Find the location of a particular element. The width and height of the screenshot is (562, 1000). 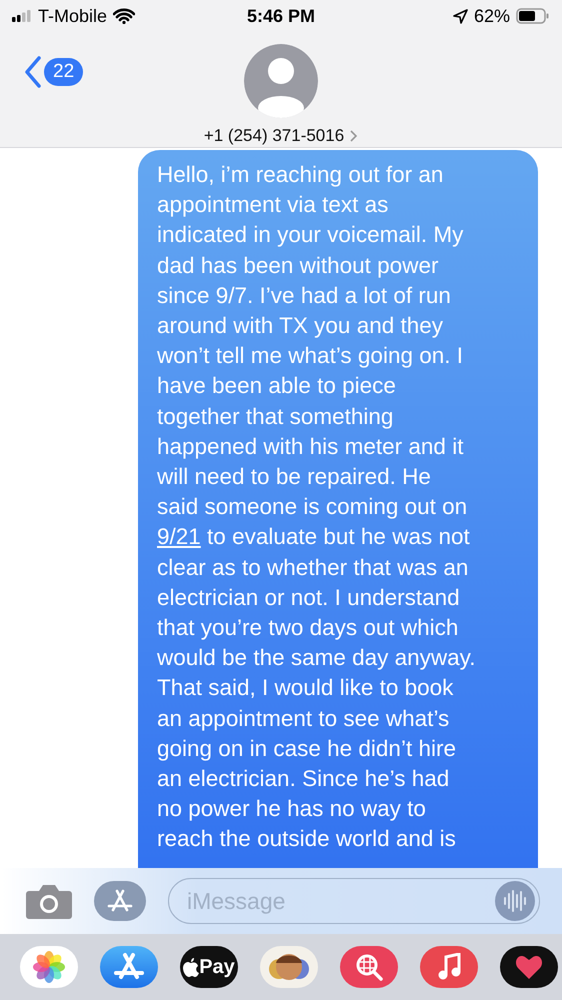

apple-pay-app-button: Pay is located at coordinates (209, 967).